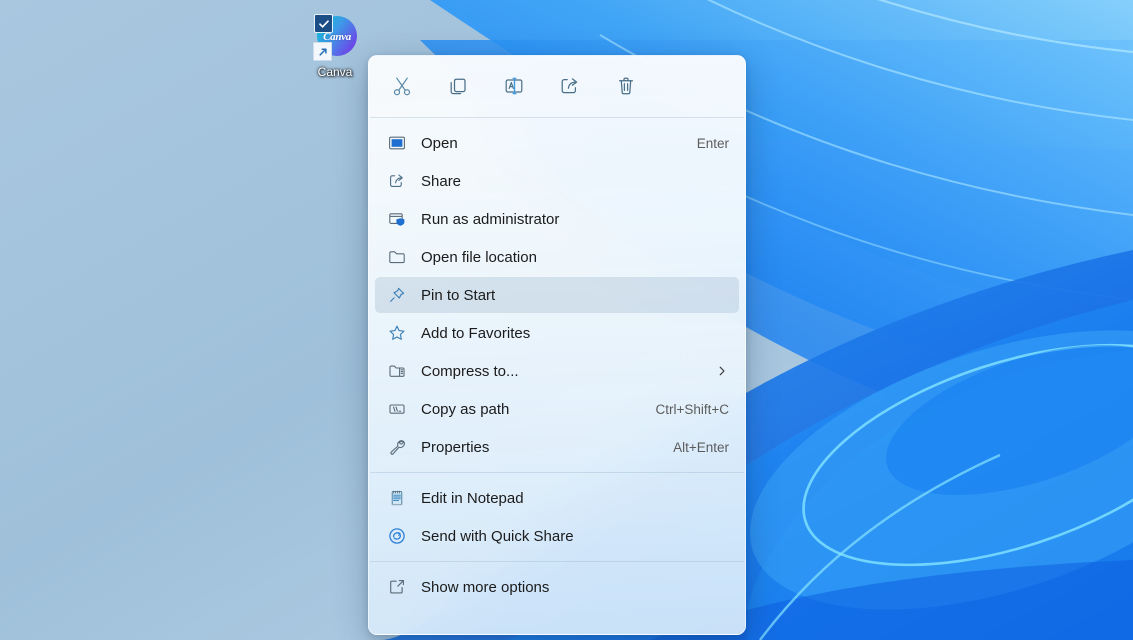  I want to click on delete-button, so click(626, 86).